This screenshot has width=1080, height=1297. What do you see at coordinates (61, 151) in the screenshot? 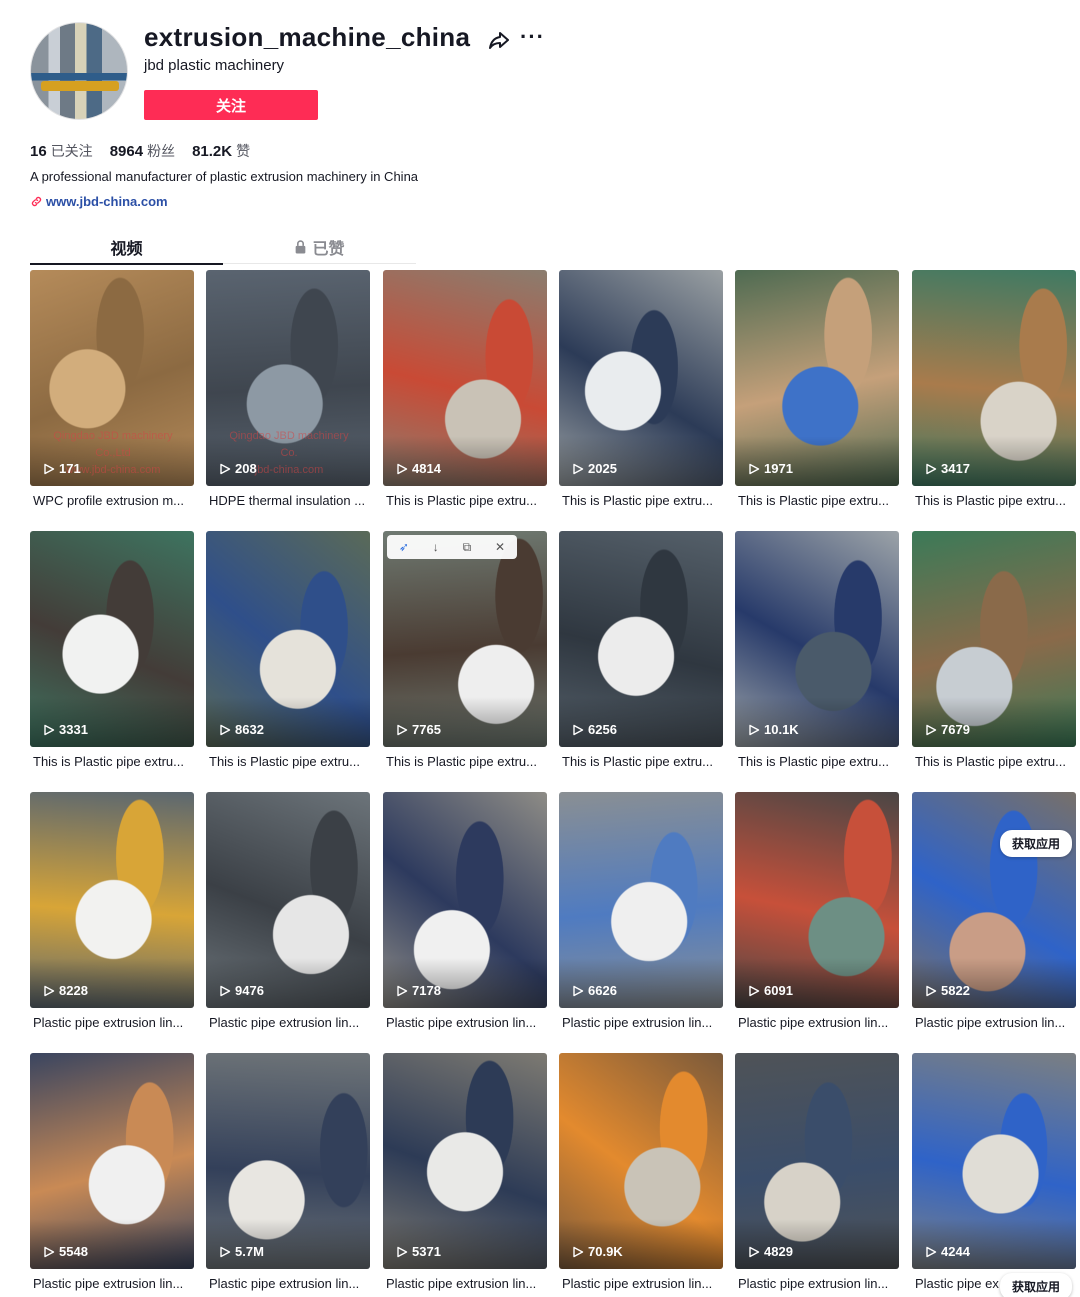
I see `following-count: 16 已关注` at bounding box center [61, 151].